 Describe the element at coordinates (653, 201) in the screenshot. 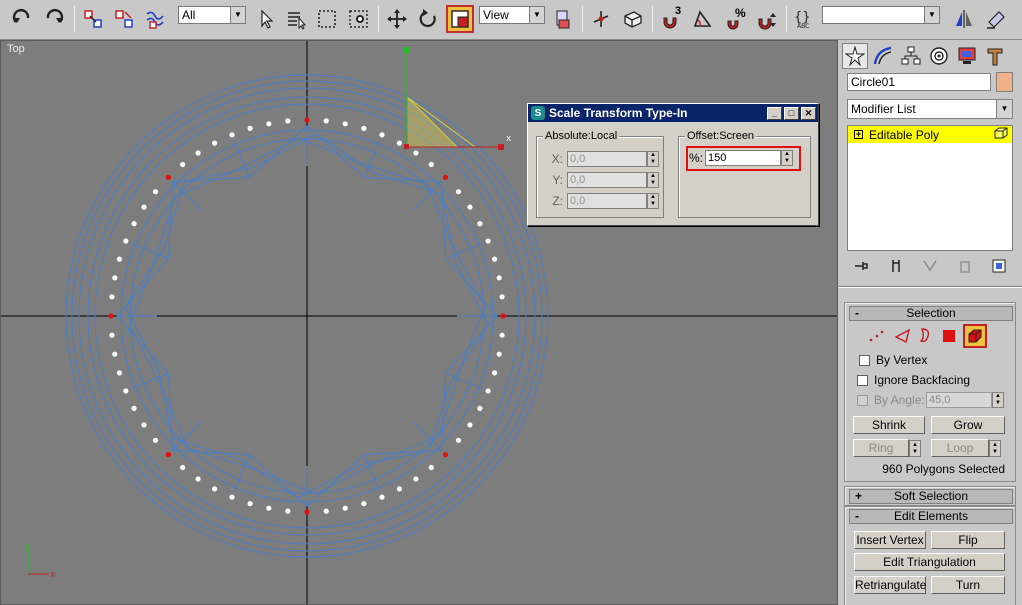

I see `z-spinner: ▲ ▼` at that location.